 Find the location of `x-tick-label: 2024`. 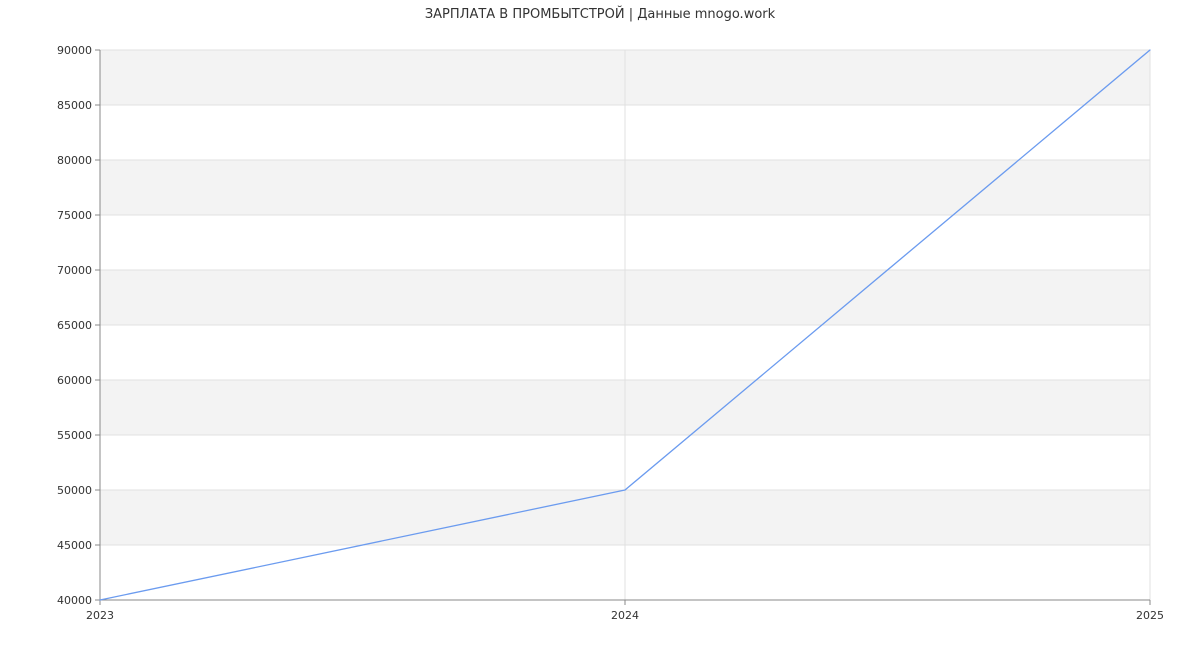

x-tick-label: 2024 is located at coordinates (625, 615).